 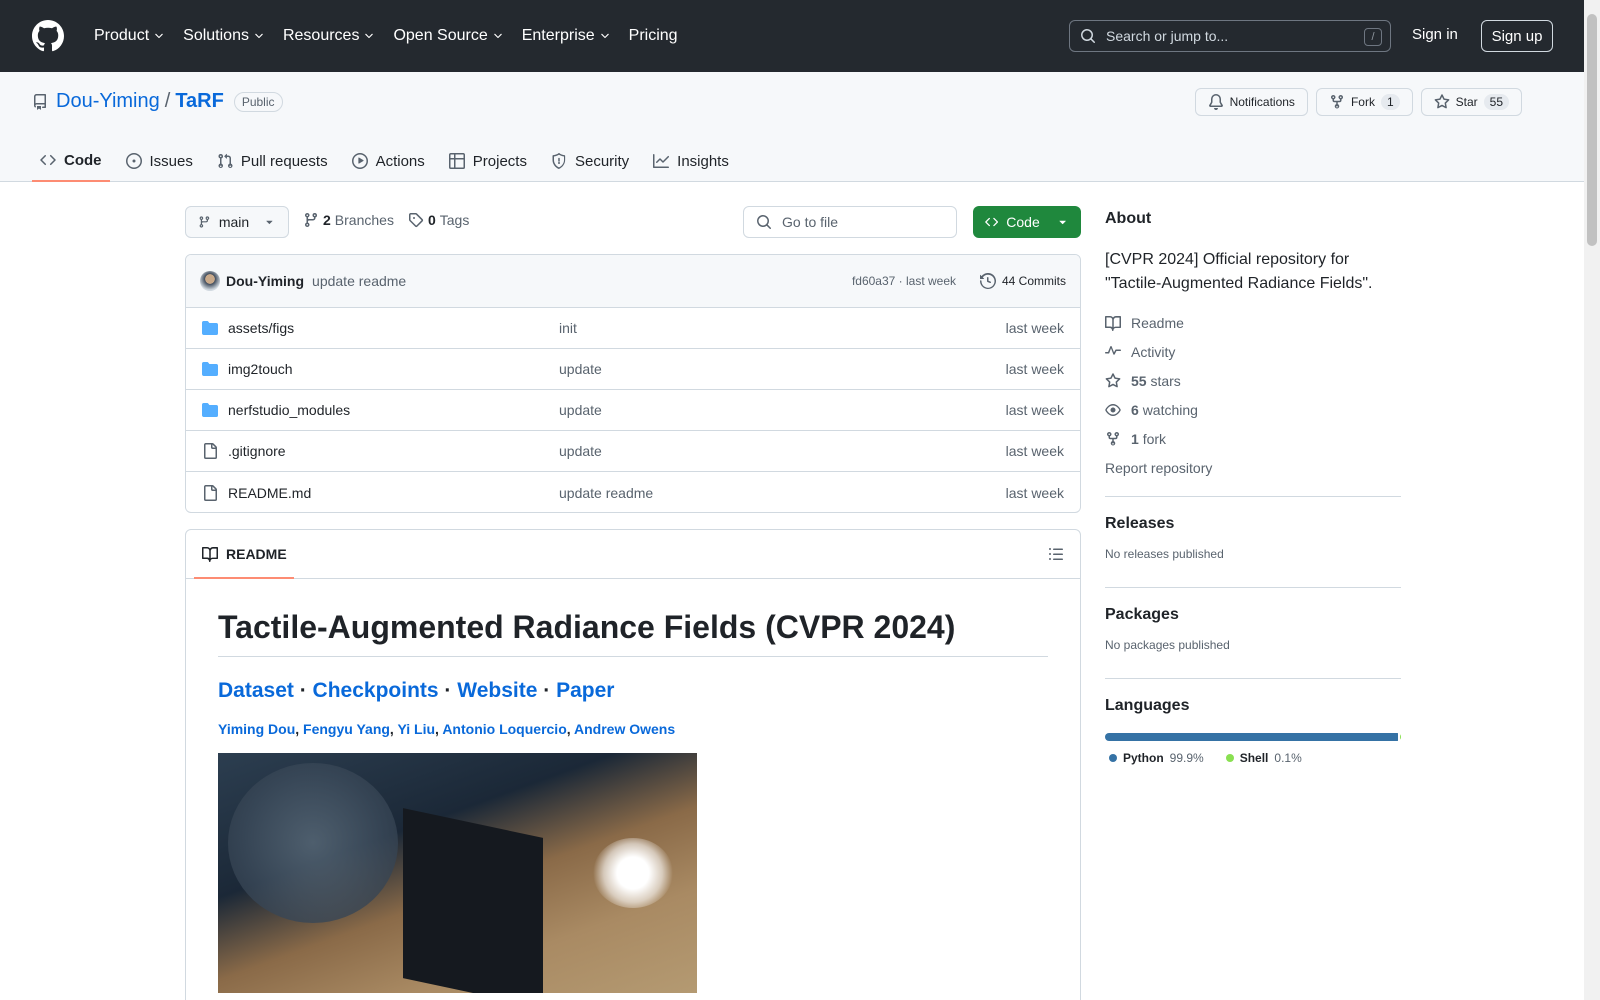 I want to click on history-icon, so click(x=987, y=281).